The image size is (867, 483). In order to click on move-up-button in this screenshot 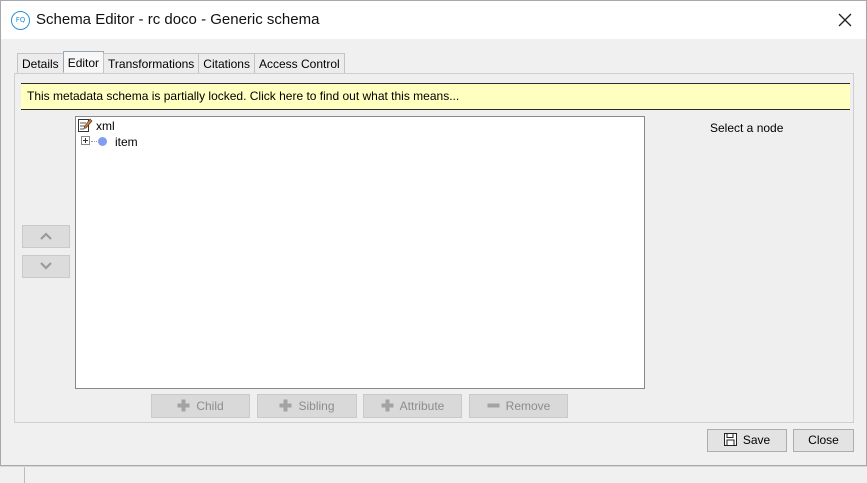, I will do `click(46, 236)`.